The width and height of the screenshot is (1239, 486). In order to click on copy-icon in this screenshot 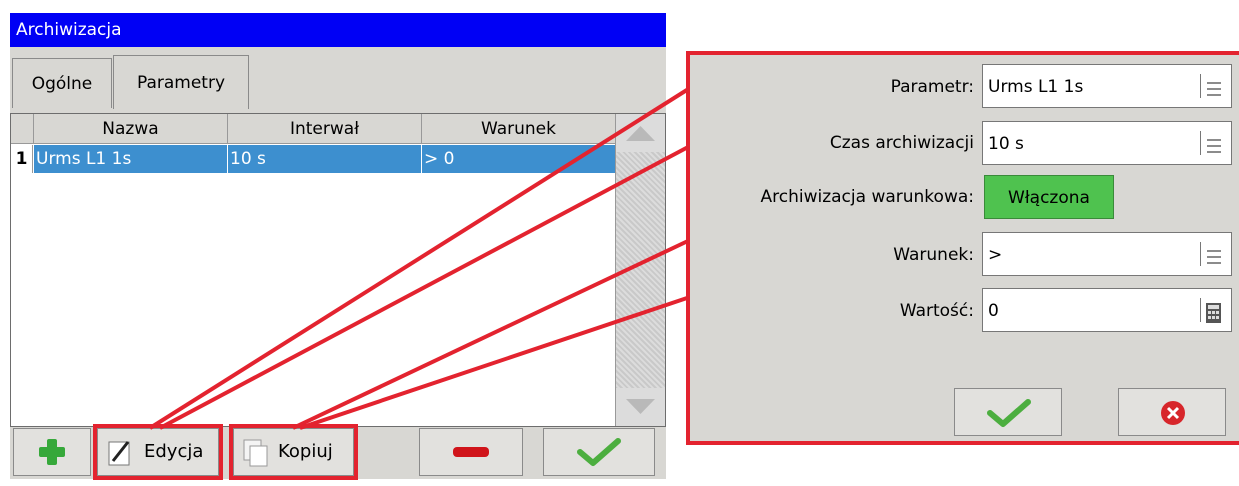, I will do `click(255, 453)`.